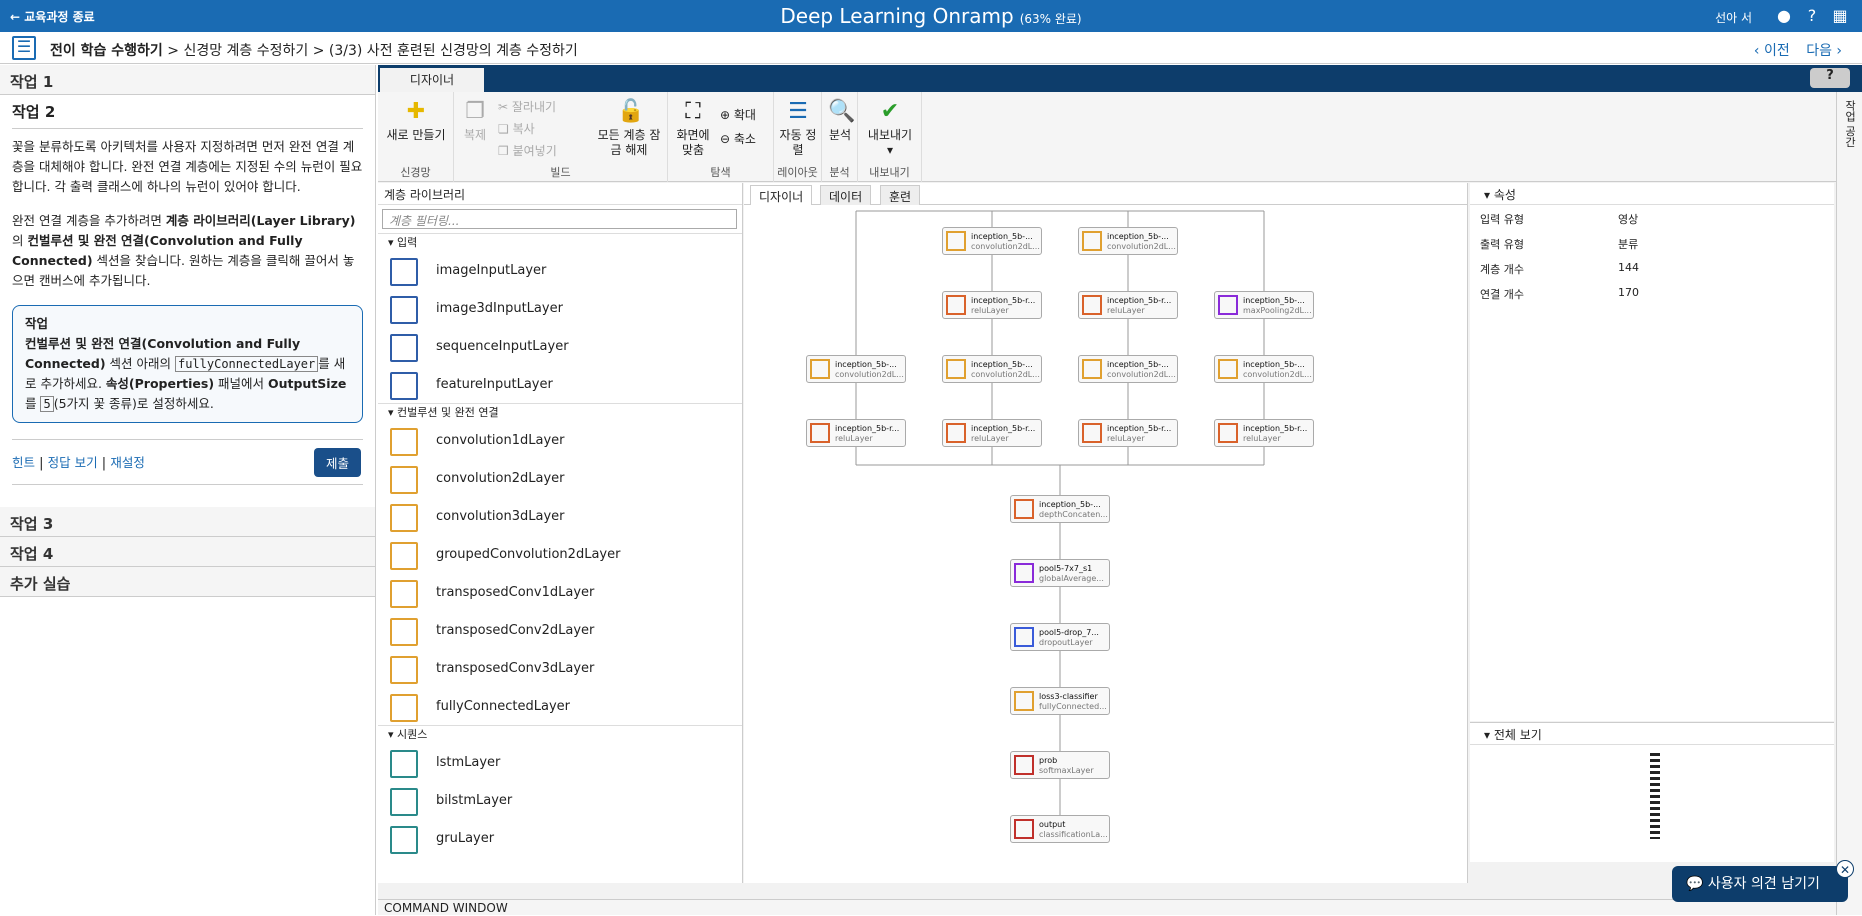 This screenshot has width=1862, height=916. Describe the element at coordinates (245, 51) in the screenshot. I see `breadcrumb-2: 신경망 계층 수정하기` at that location.